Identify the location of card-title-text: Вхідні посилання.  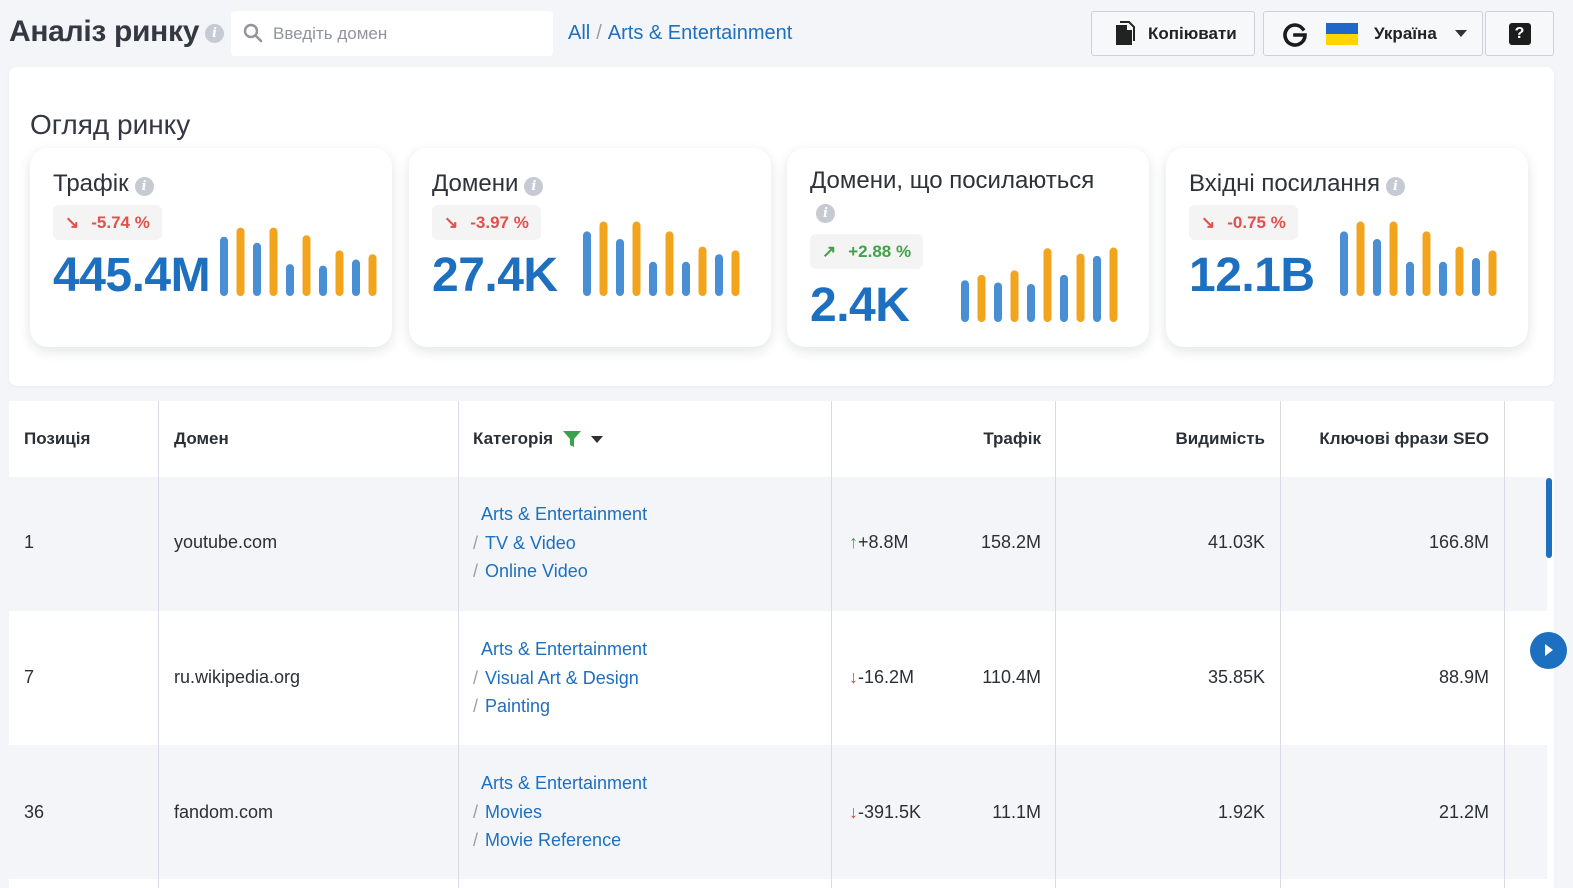
(1284, 183).